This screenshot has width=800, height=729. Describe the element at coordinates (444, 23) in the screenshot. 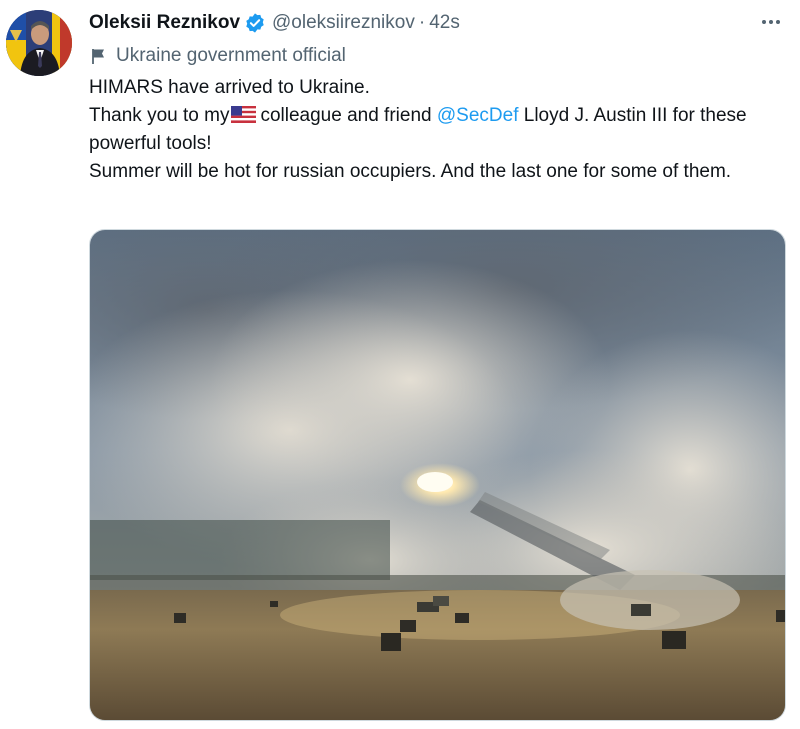

I see `timestamp: 42s` at that location.